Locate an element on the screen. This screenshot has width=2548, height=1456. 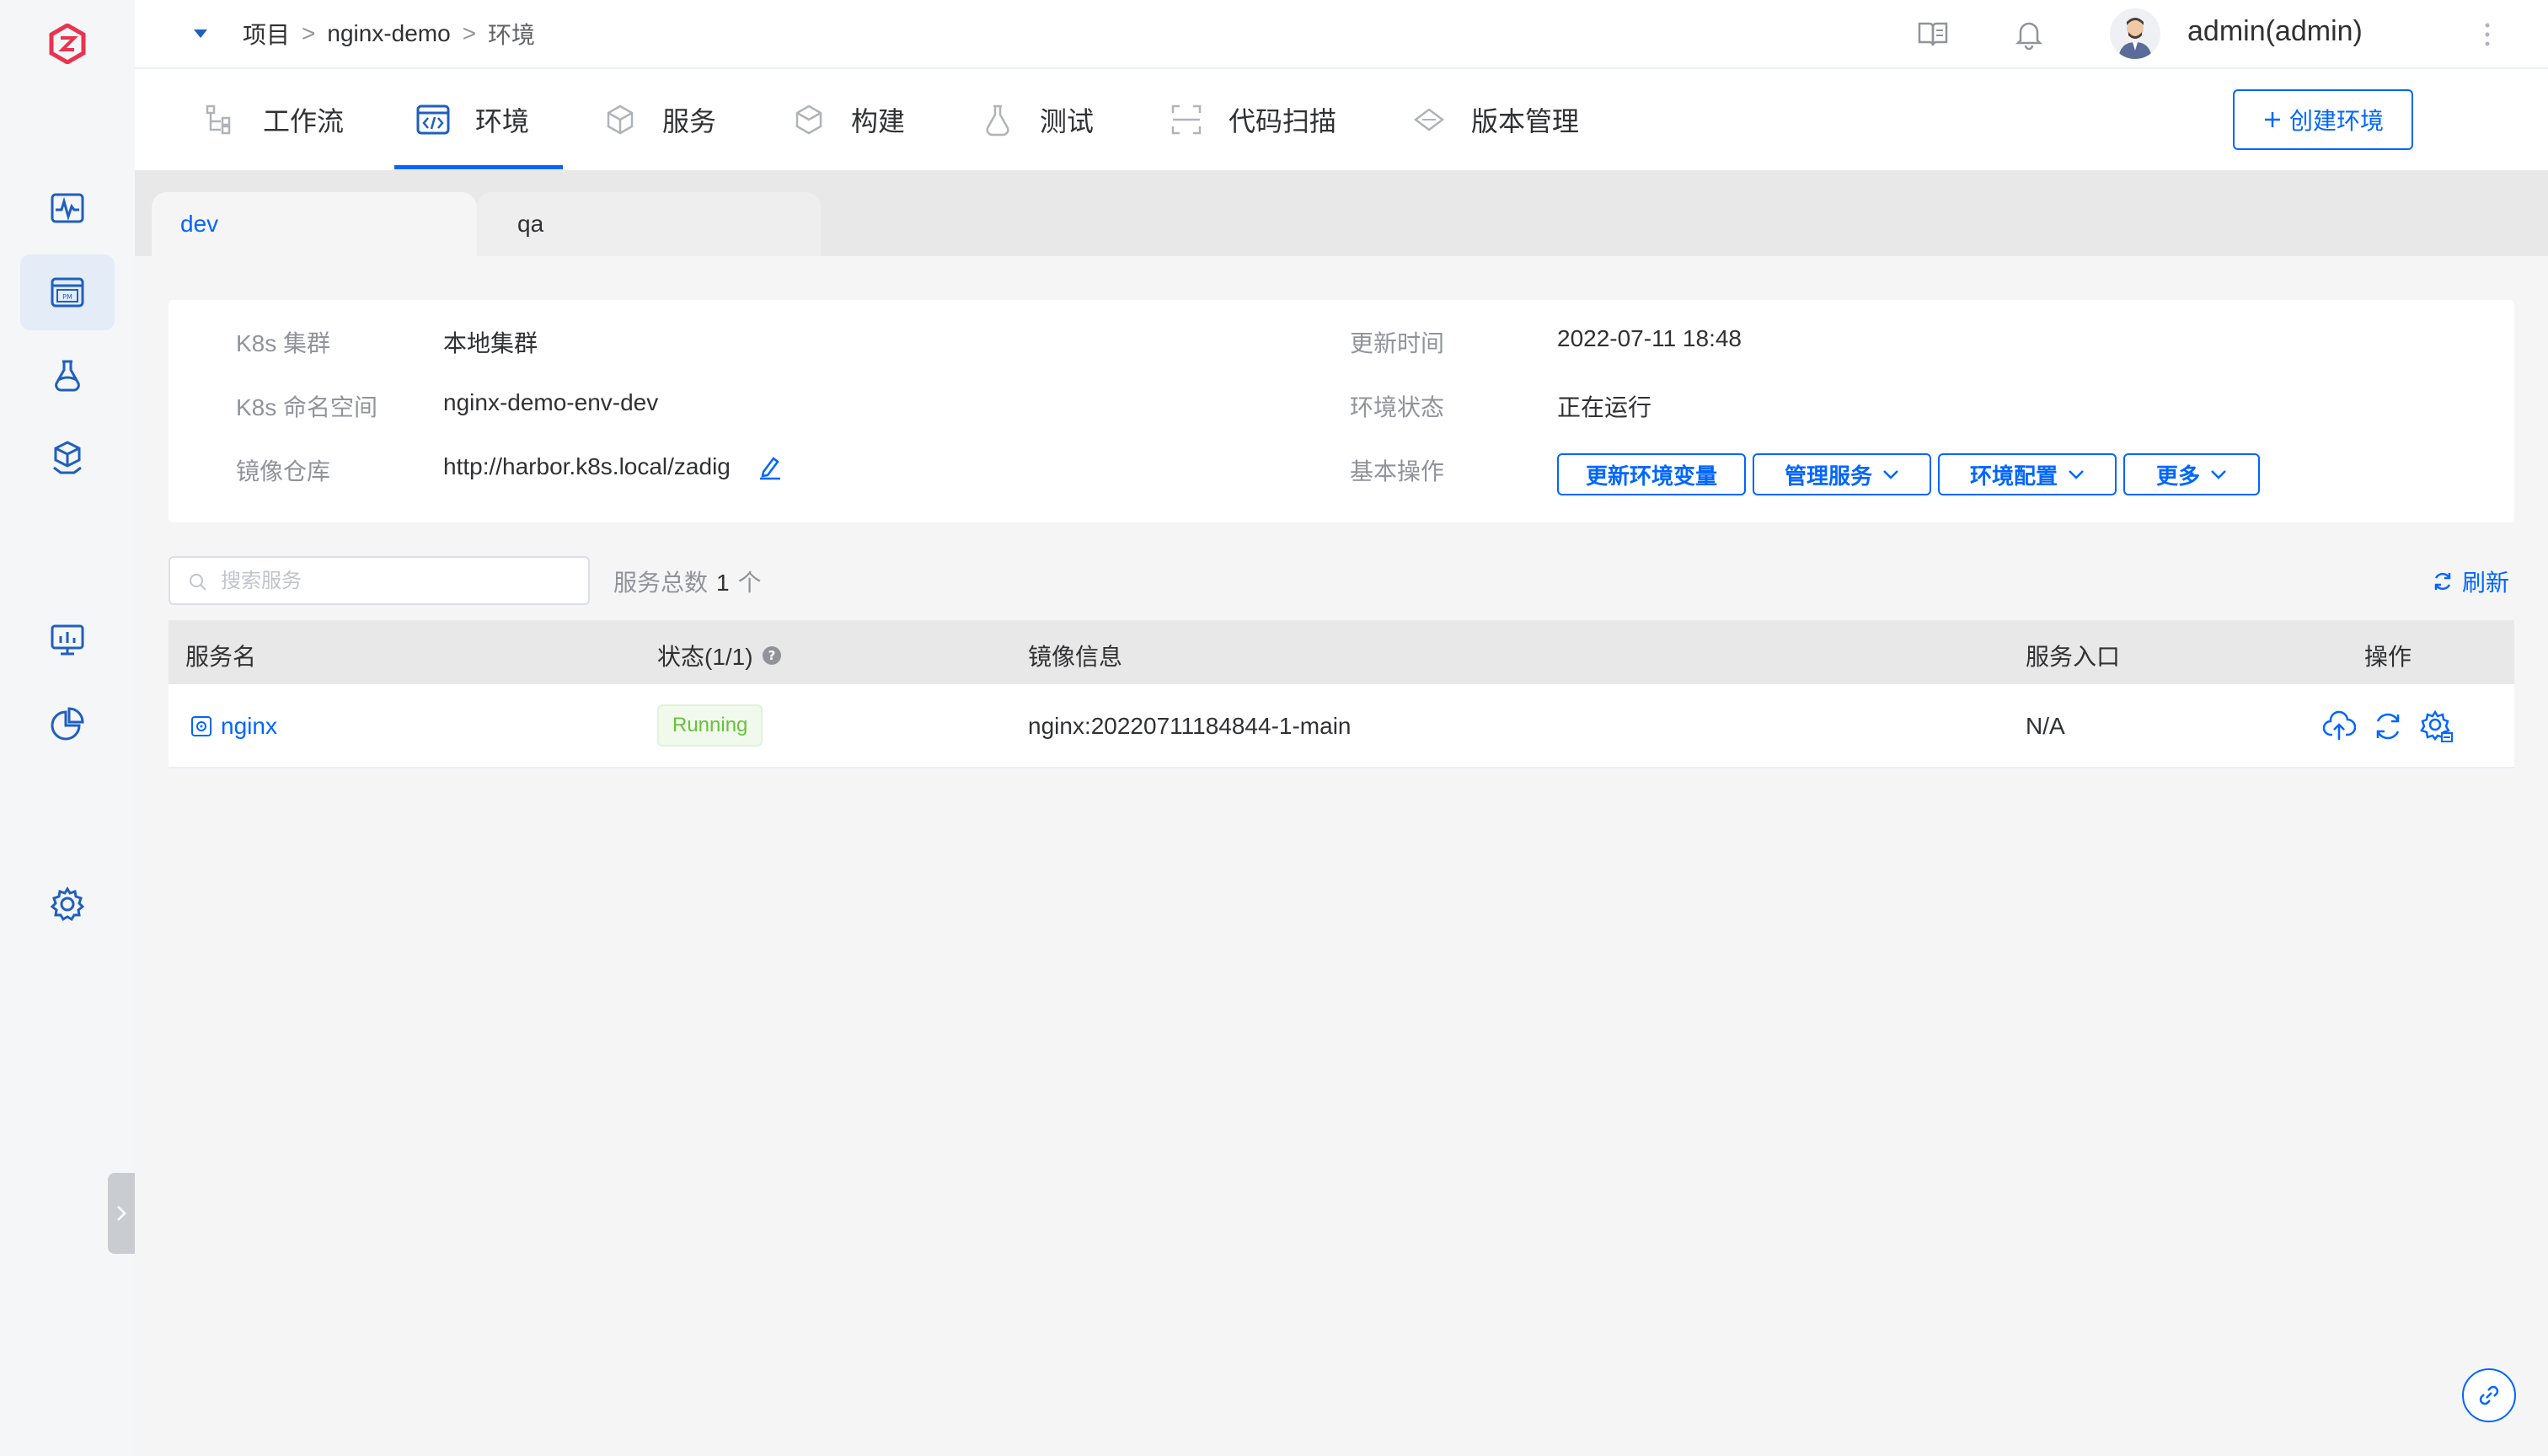
updated-value: 2022-07-11 18:48 is located at coordinates (1649, 338).